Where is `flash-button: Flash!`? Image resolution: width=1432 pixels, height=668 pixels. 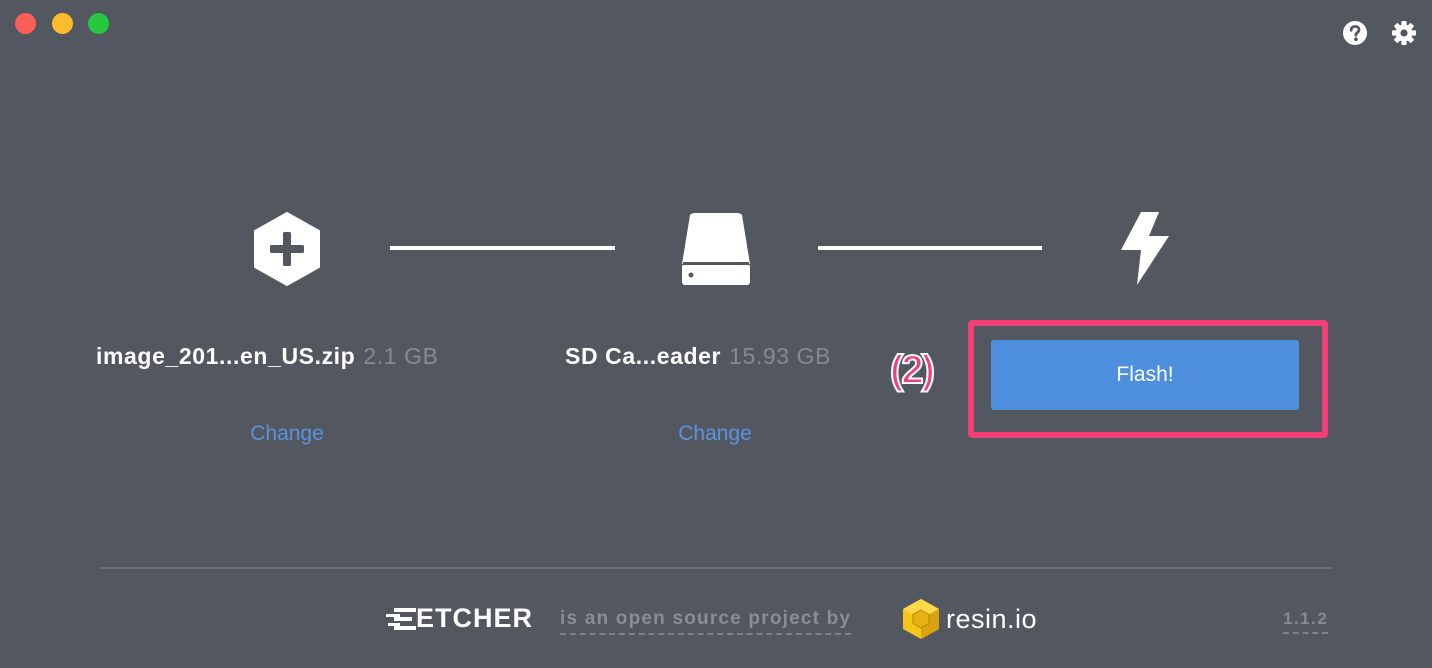
flash-button: Flash! is located at coordinates (1145, 375).